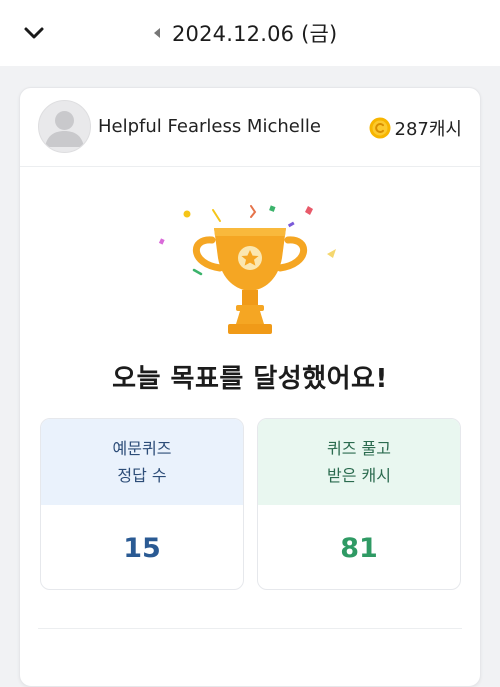 The image size is (500, 687). I want to click on stat-label-line: 정답 수, so click(142, 475).